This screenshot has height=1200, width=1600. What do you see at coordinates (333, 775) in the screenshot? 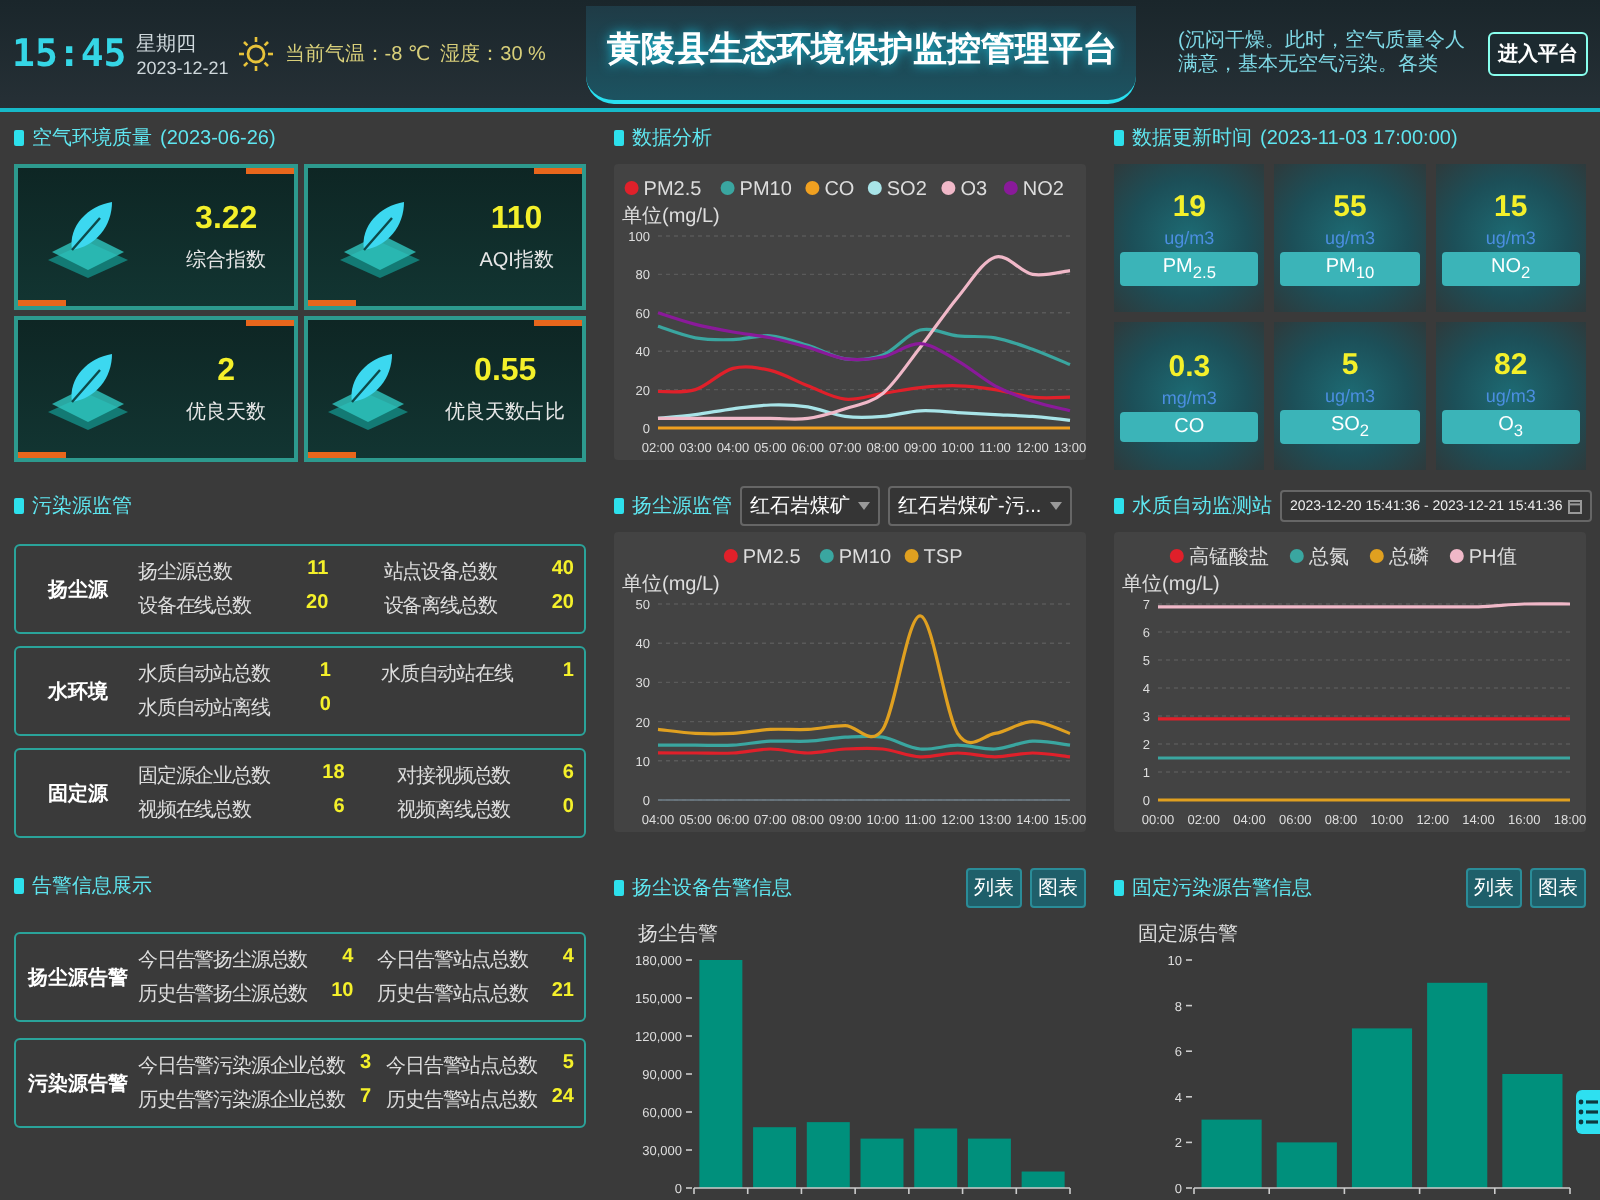
I see `stat-value: 18` at bounding box center [333, 775].